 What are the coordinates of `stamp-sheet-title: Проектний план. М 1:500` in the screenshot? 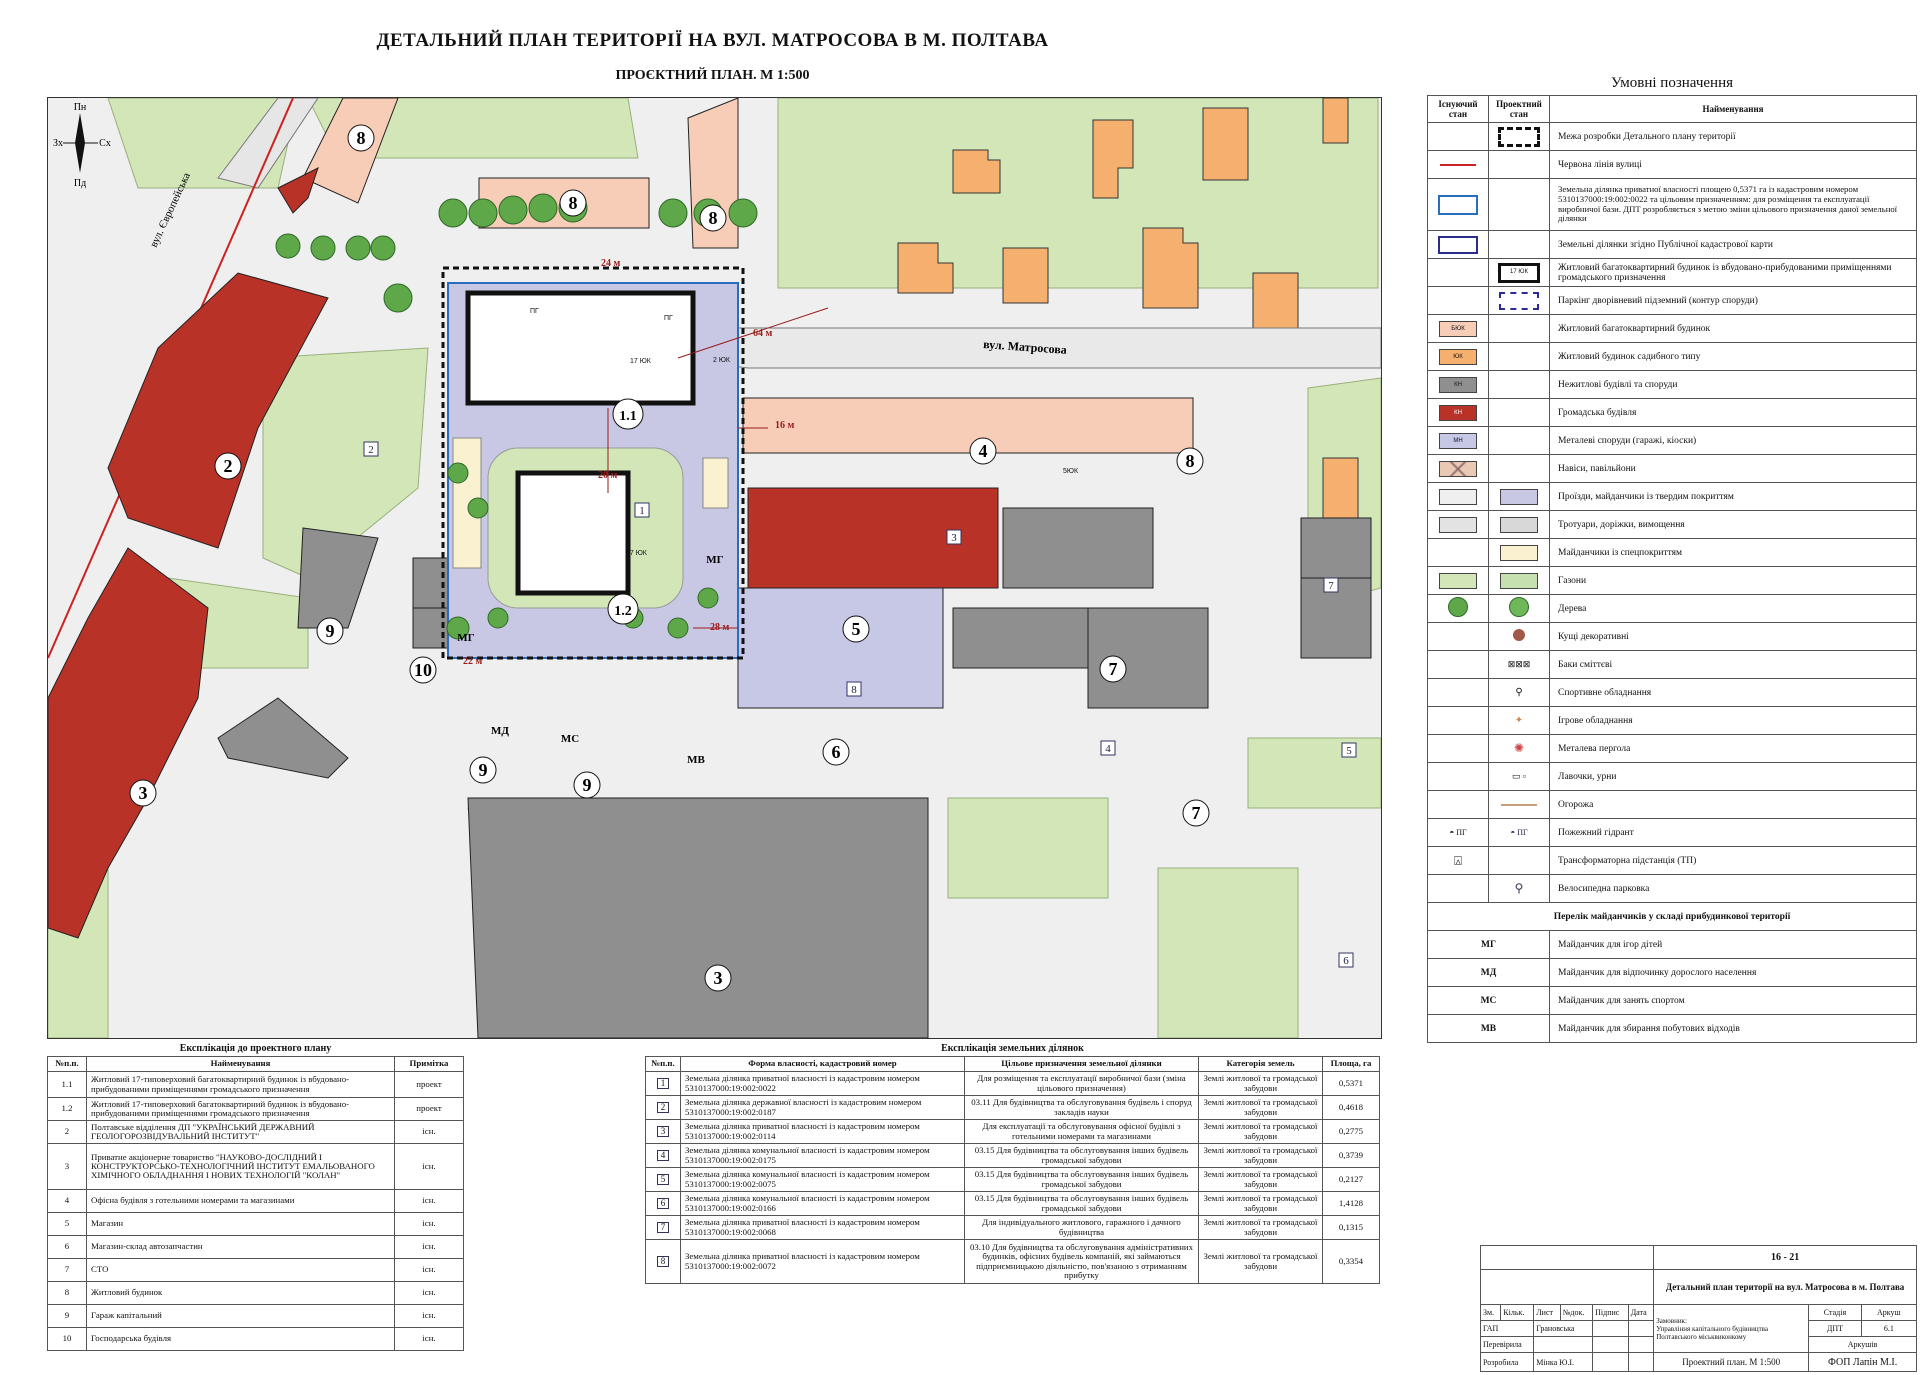 It's located at (1731, 1362).